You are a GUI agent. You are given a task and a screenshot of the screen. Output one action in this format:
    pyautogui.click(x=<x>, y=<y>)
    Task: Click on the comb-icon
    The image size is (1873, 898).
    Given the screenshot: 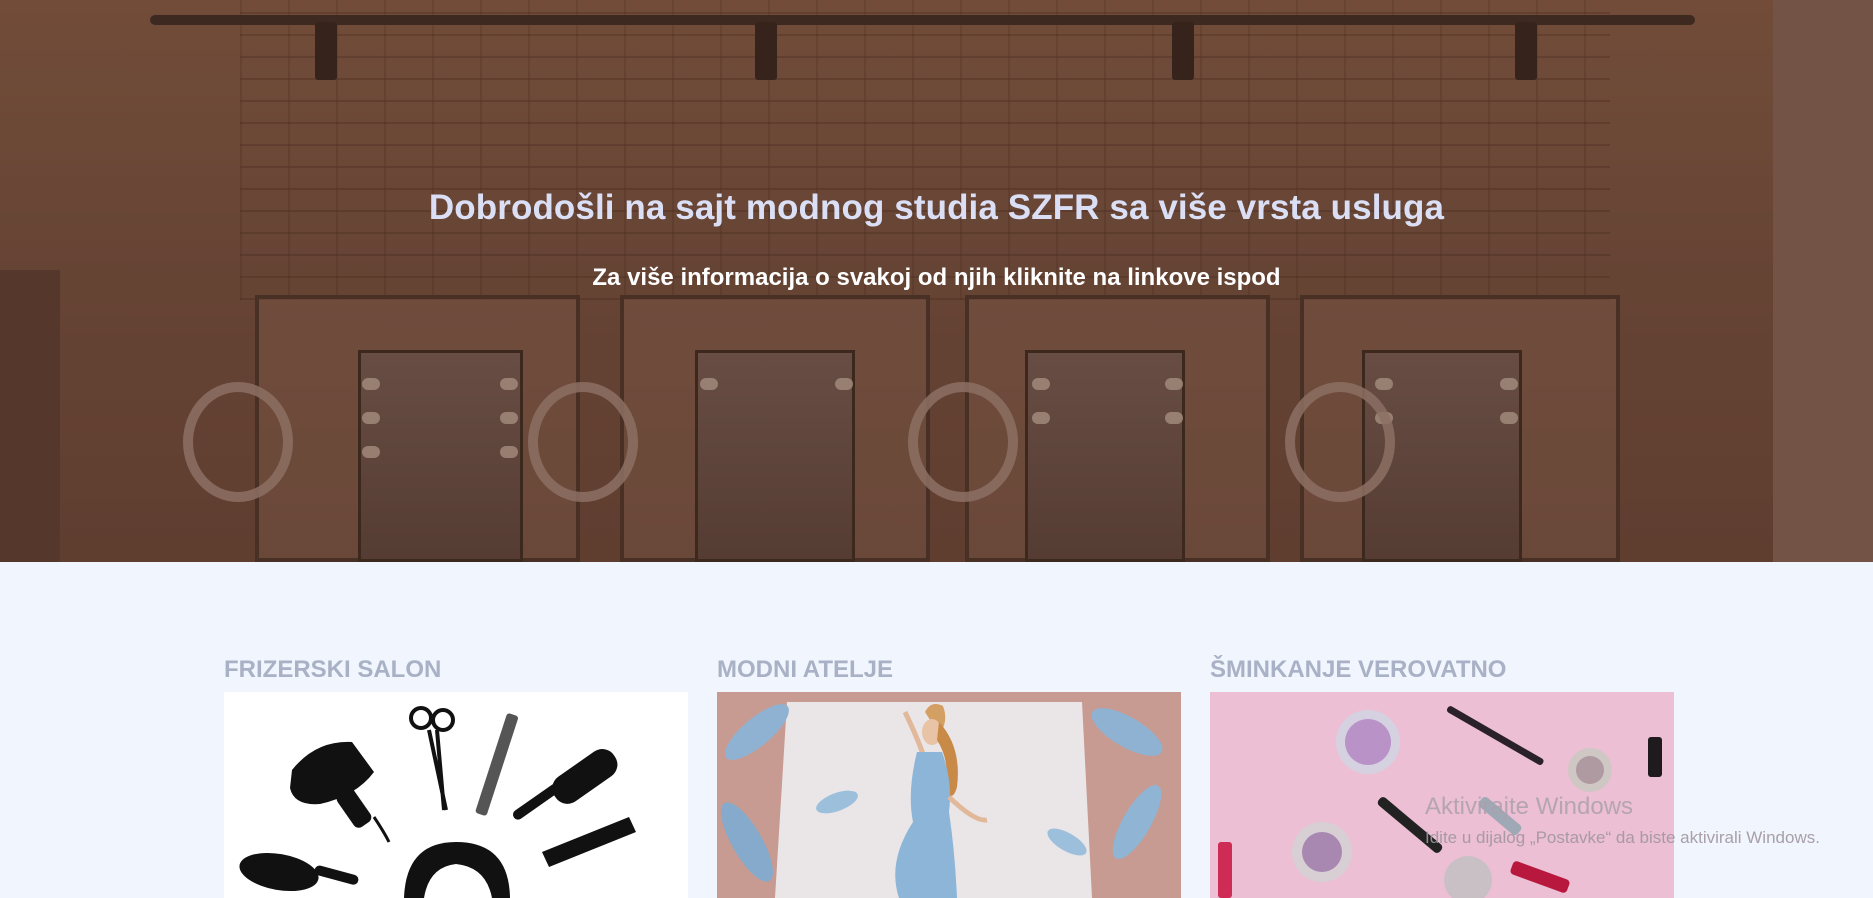 What is the action you would take?
    pyautogui.click(x=496, y=764)
    